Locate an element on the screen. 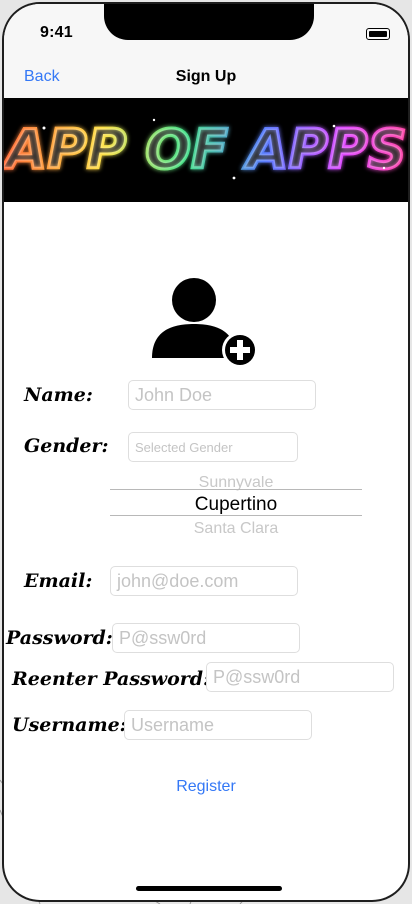 The image size is (412, 904). device-notch is located at coordinates (209, 22).